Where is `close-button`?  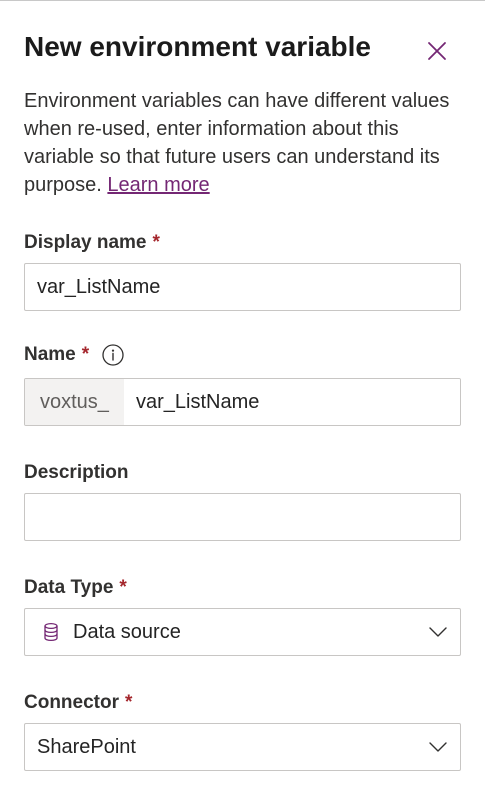 close-button is located at coordinates (437, 51).